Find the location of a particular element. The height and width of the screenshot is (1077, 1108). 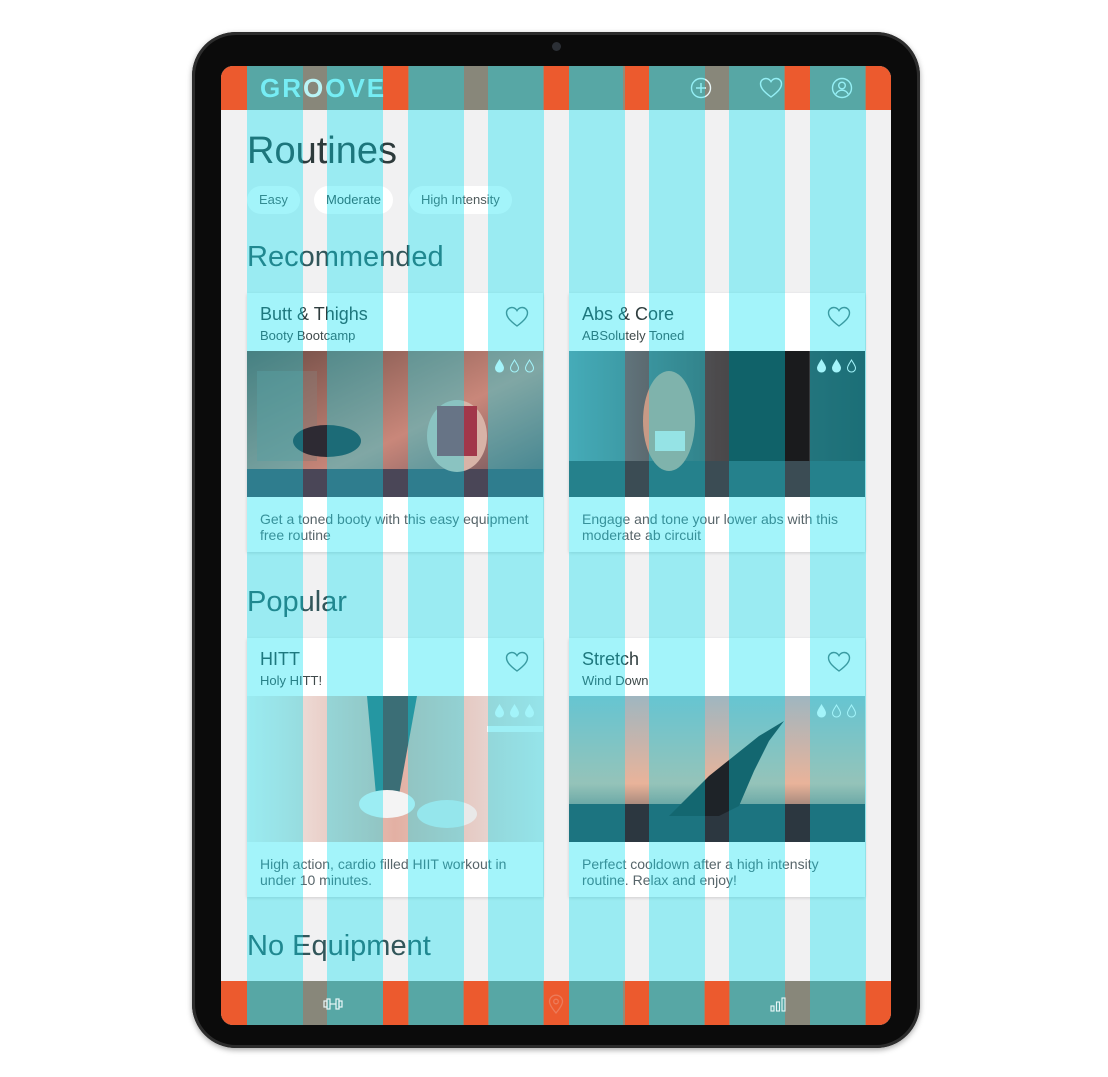

add-button is located at coordinates (701, 88).